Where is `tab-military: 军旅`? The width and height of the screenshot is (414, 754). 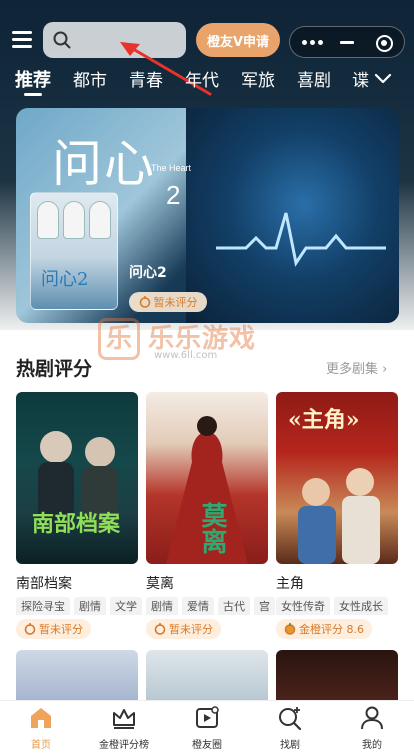
tab-military: 军旅 is located at coordinates (258, 78).